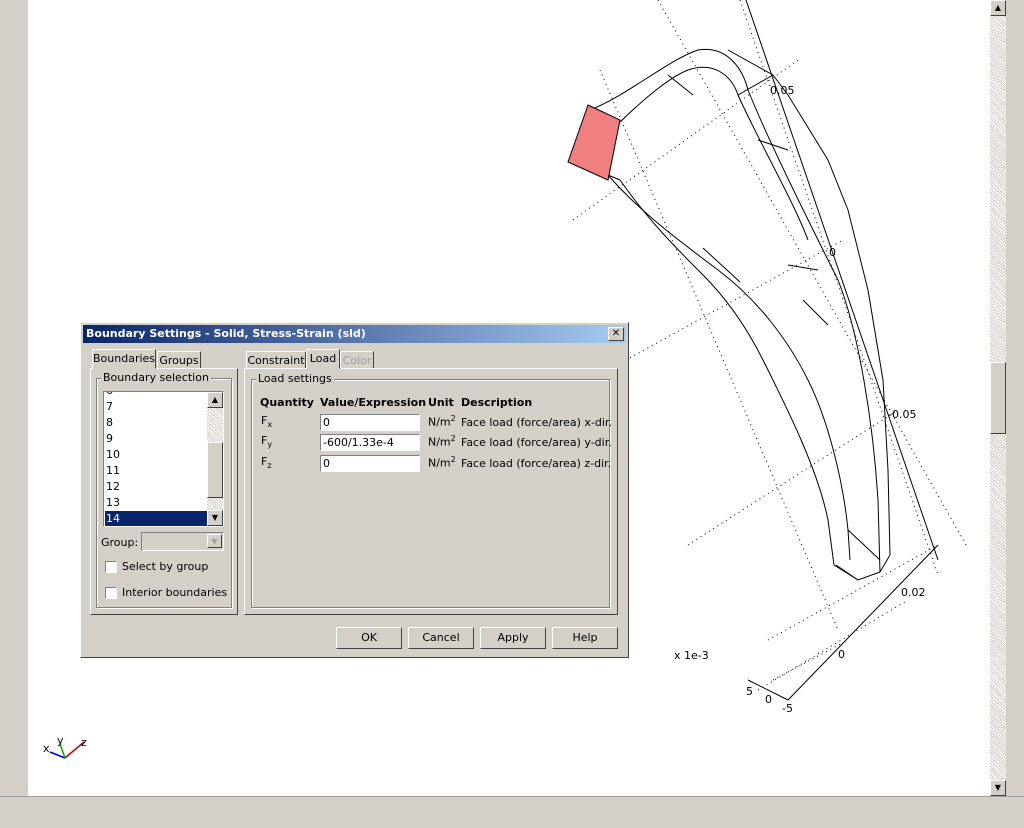 This screenshot has width=1024, height=828. Describe the element at coordinates (442, 462) in the screenshot. I see `fz-unit: N/m2` at that location.